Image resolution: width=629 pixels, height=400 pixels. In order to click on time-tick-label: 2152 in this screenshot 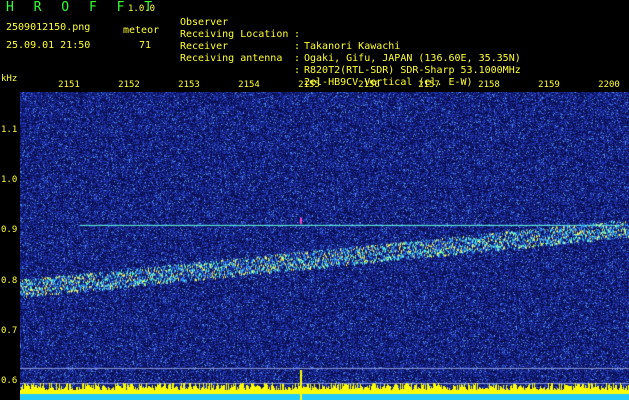, I will do `click(129, 85)`.